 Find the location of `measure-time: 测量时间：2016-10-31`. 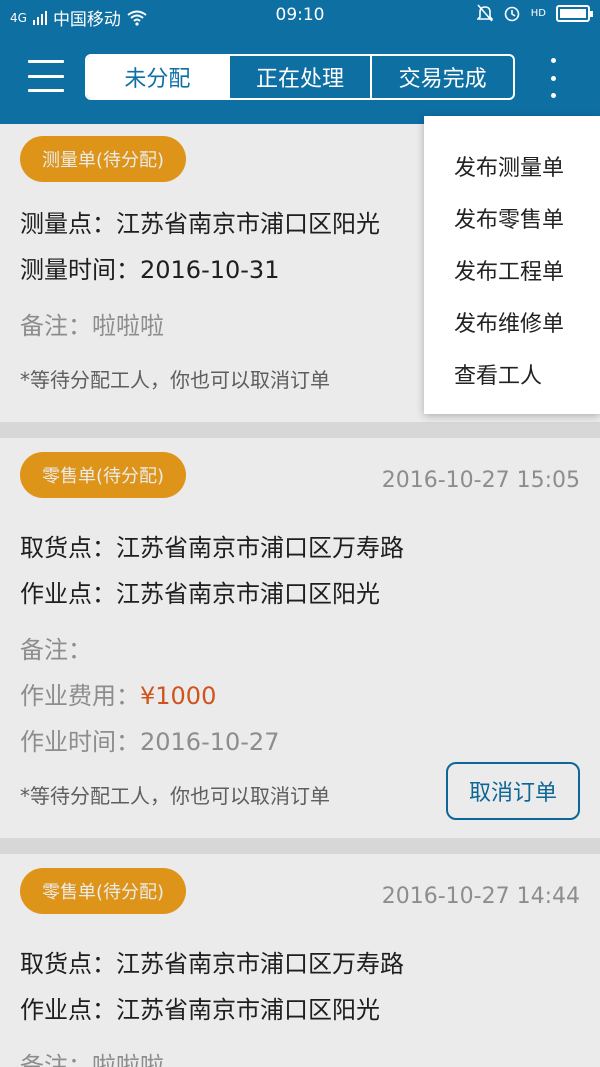

measure-time: 测量时间：2016-10-31 is located at coordinates (150, 270).